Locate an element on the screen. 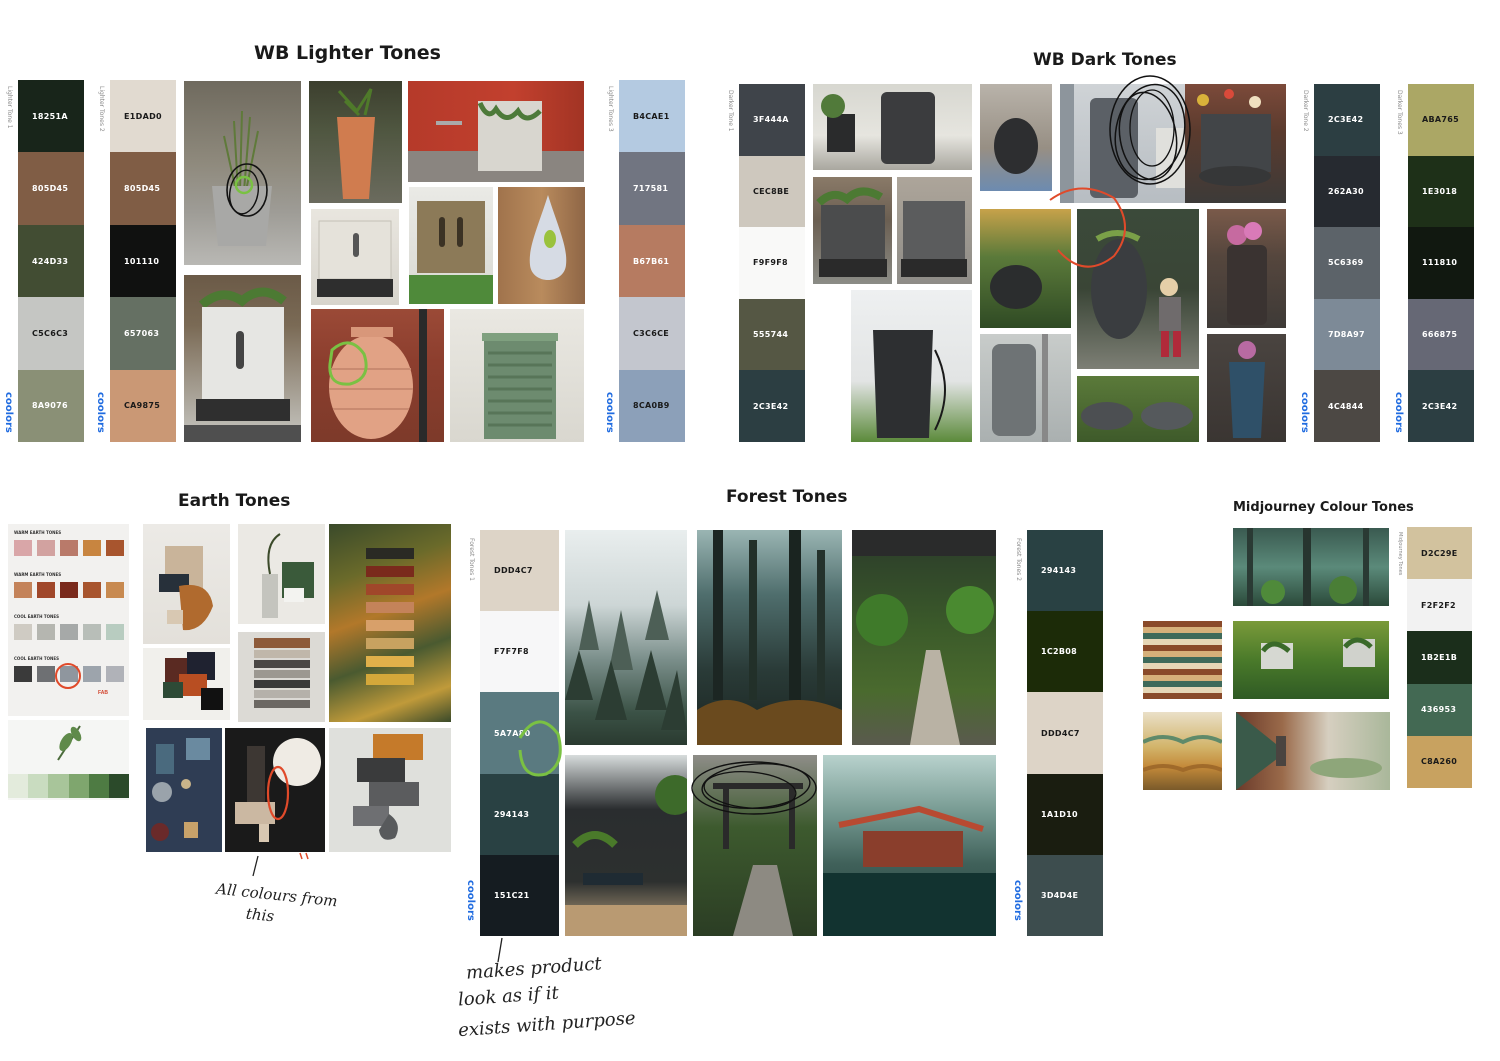 Image resolution: width=1500 pixels, height=1061 pixels. color-swatch: 5C6369 is located at coordinates (1347, 263).